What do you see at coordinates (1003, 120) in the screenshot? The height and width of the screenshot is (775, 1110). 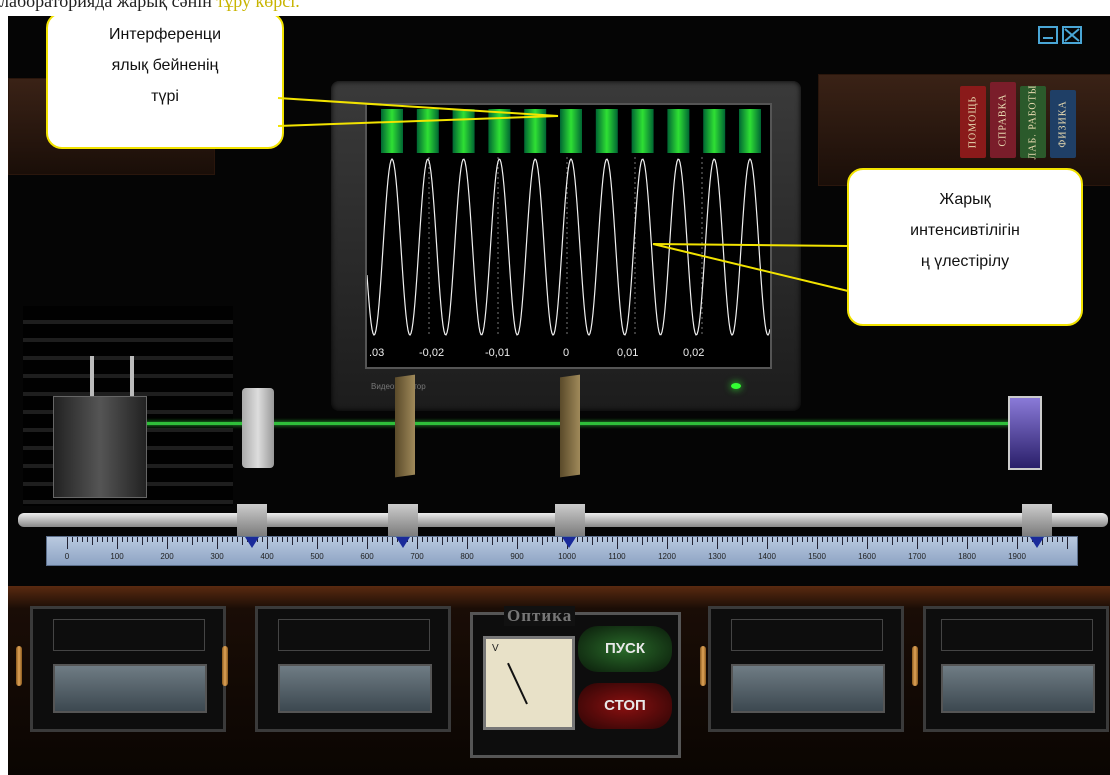 I see `book-reference: СПРАВКА` at bounding box center [1003, 120].